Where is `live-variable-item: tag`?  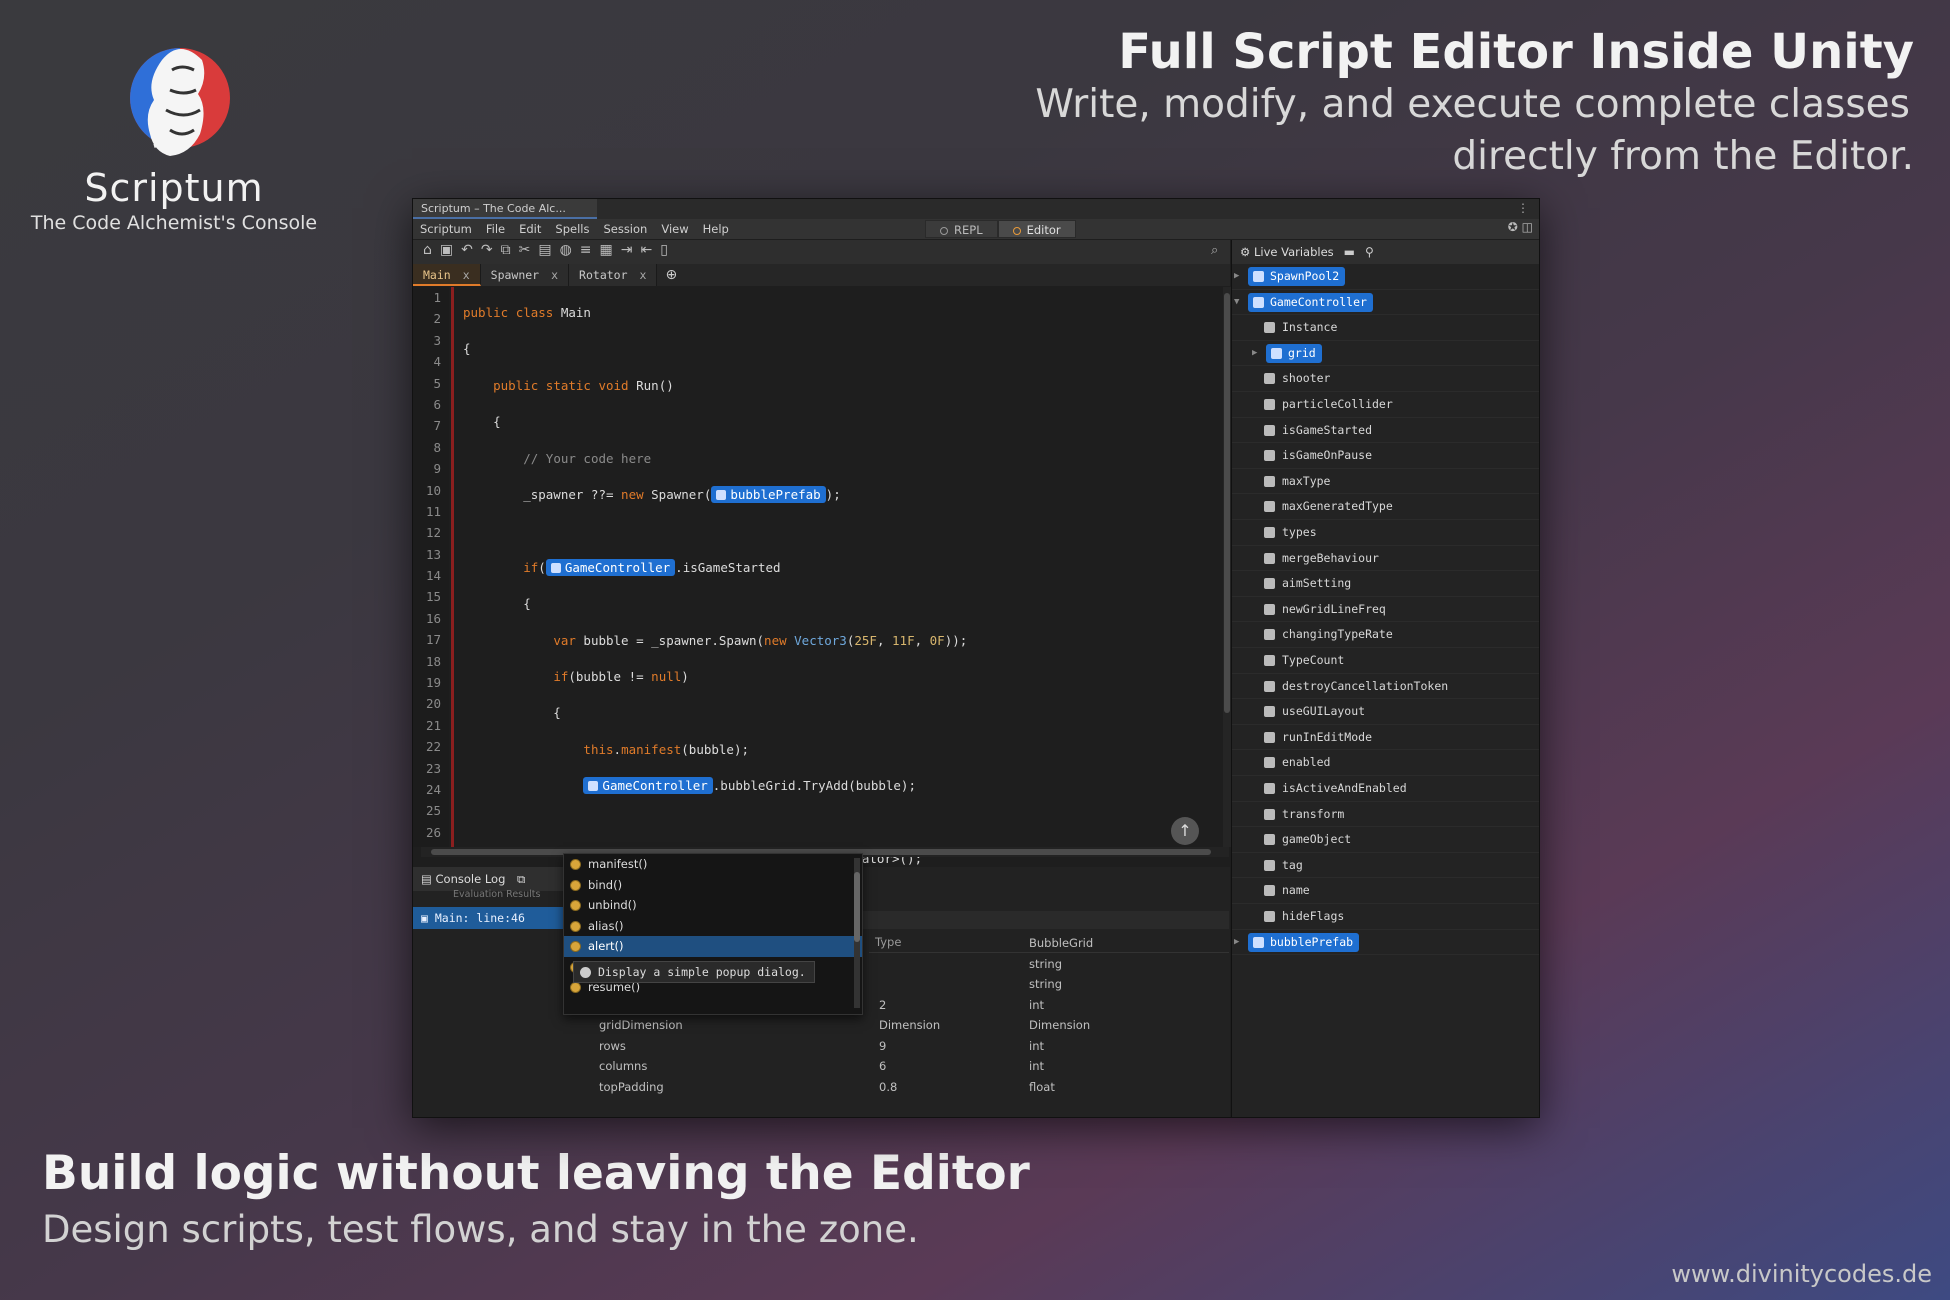 live-variable-item: tag is located at coordinates (1385, 866).